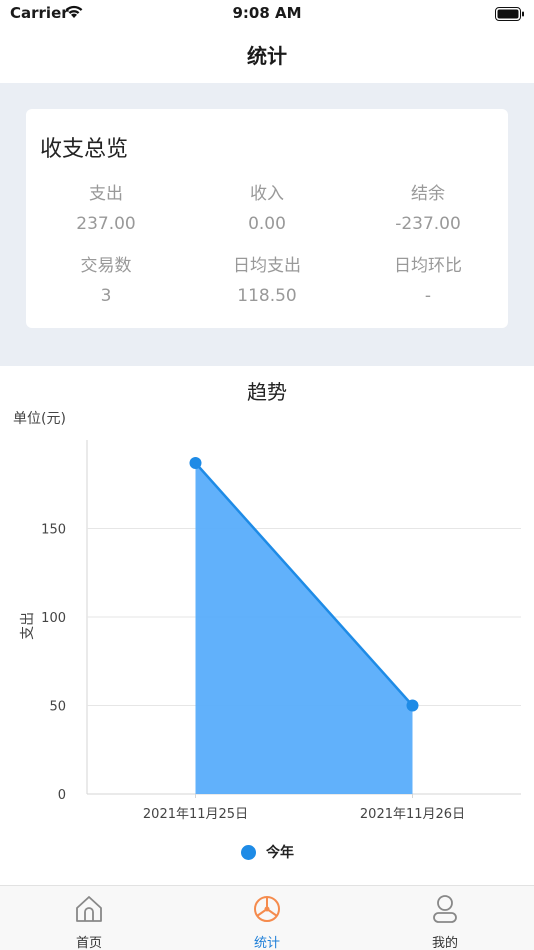 Image resolution: width=534 pixels, height=950 pixels. Describe the element at coordinates (53, 530) in the screenshot. I see `y-tick-label: 150` at that location.